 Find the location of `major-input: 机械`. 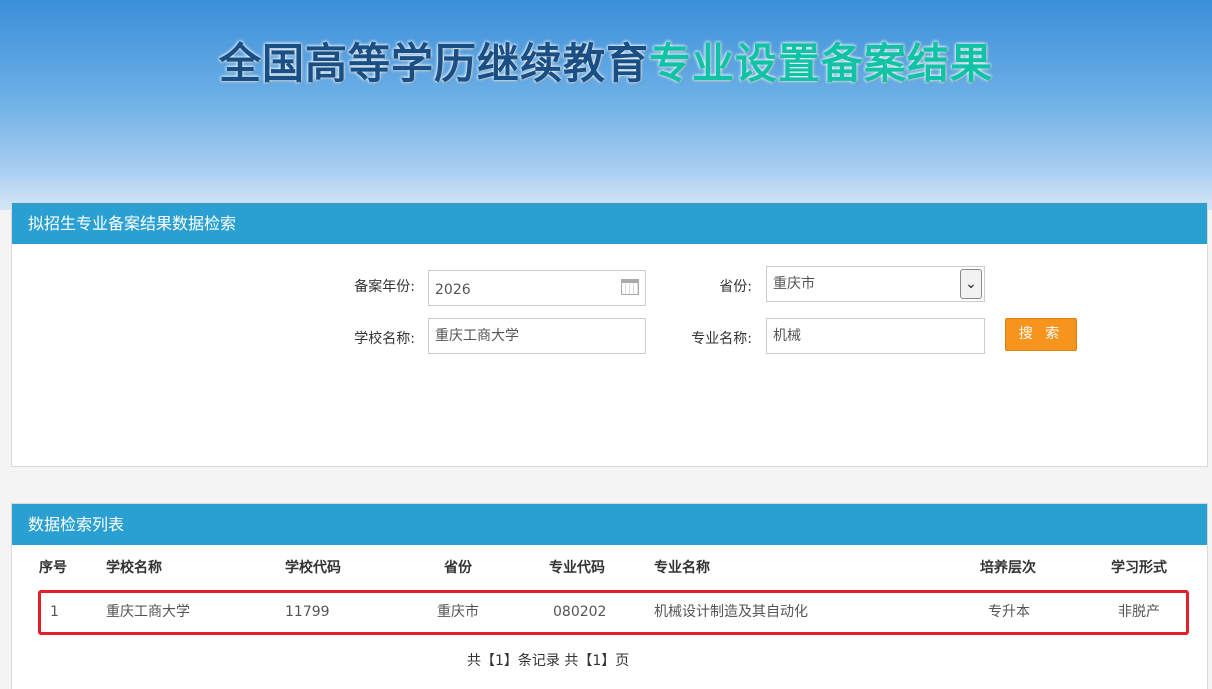

major-input: 机械 is located at coordinates (875, 336).